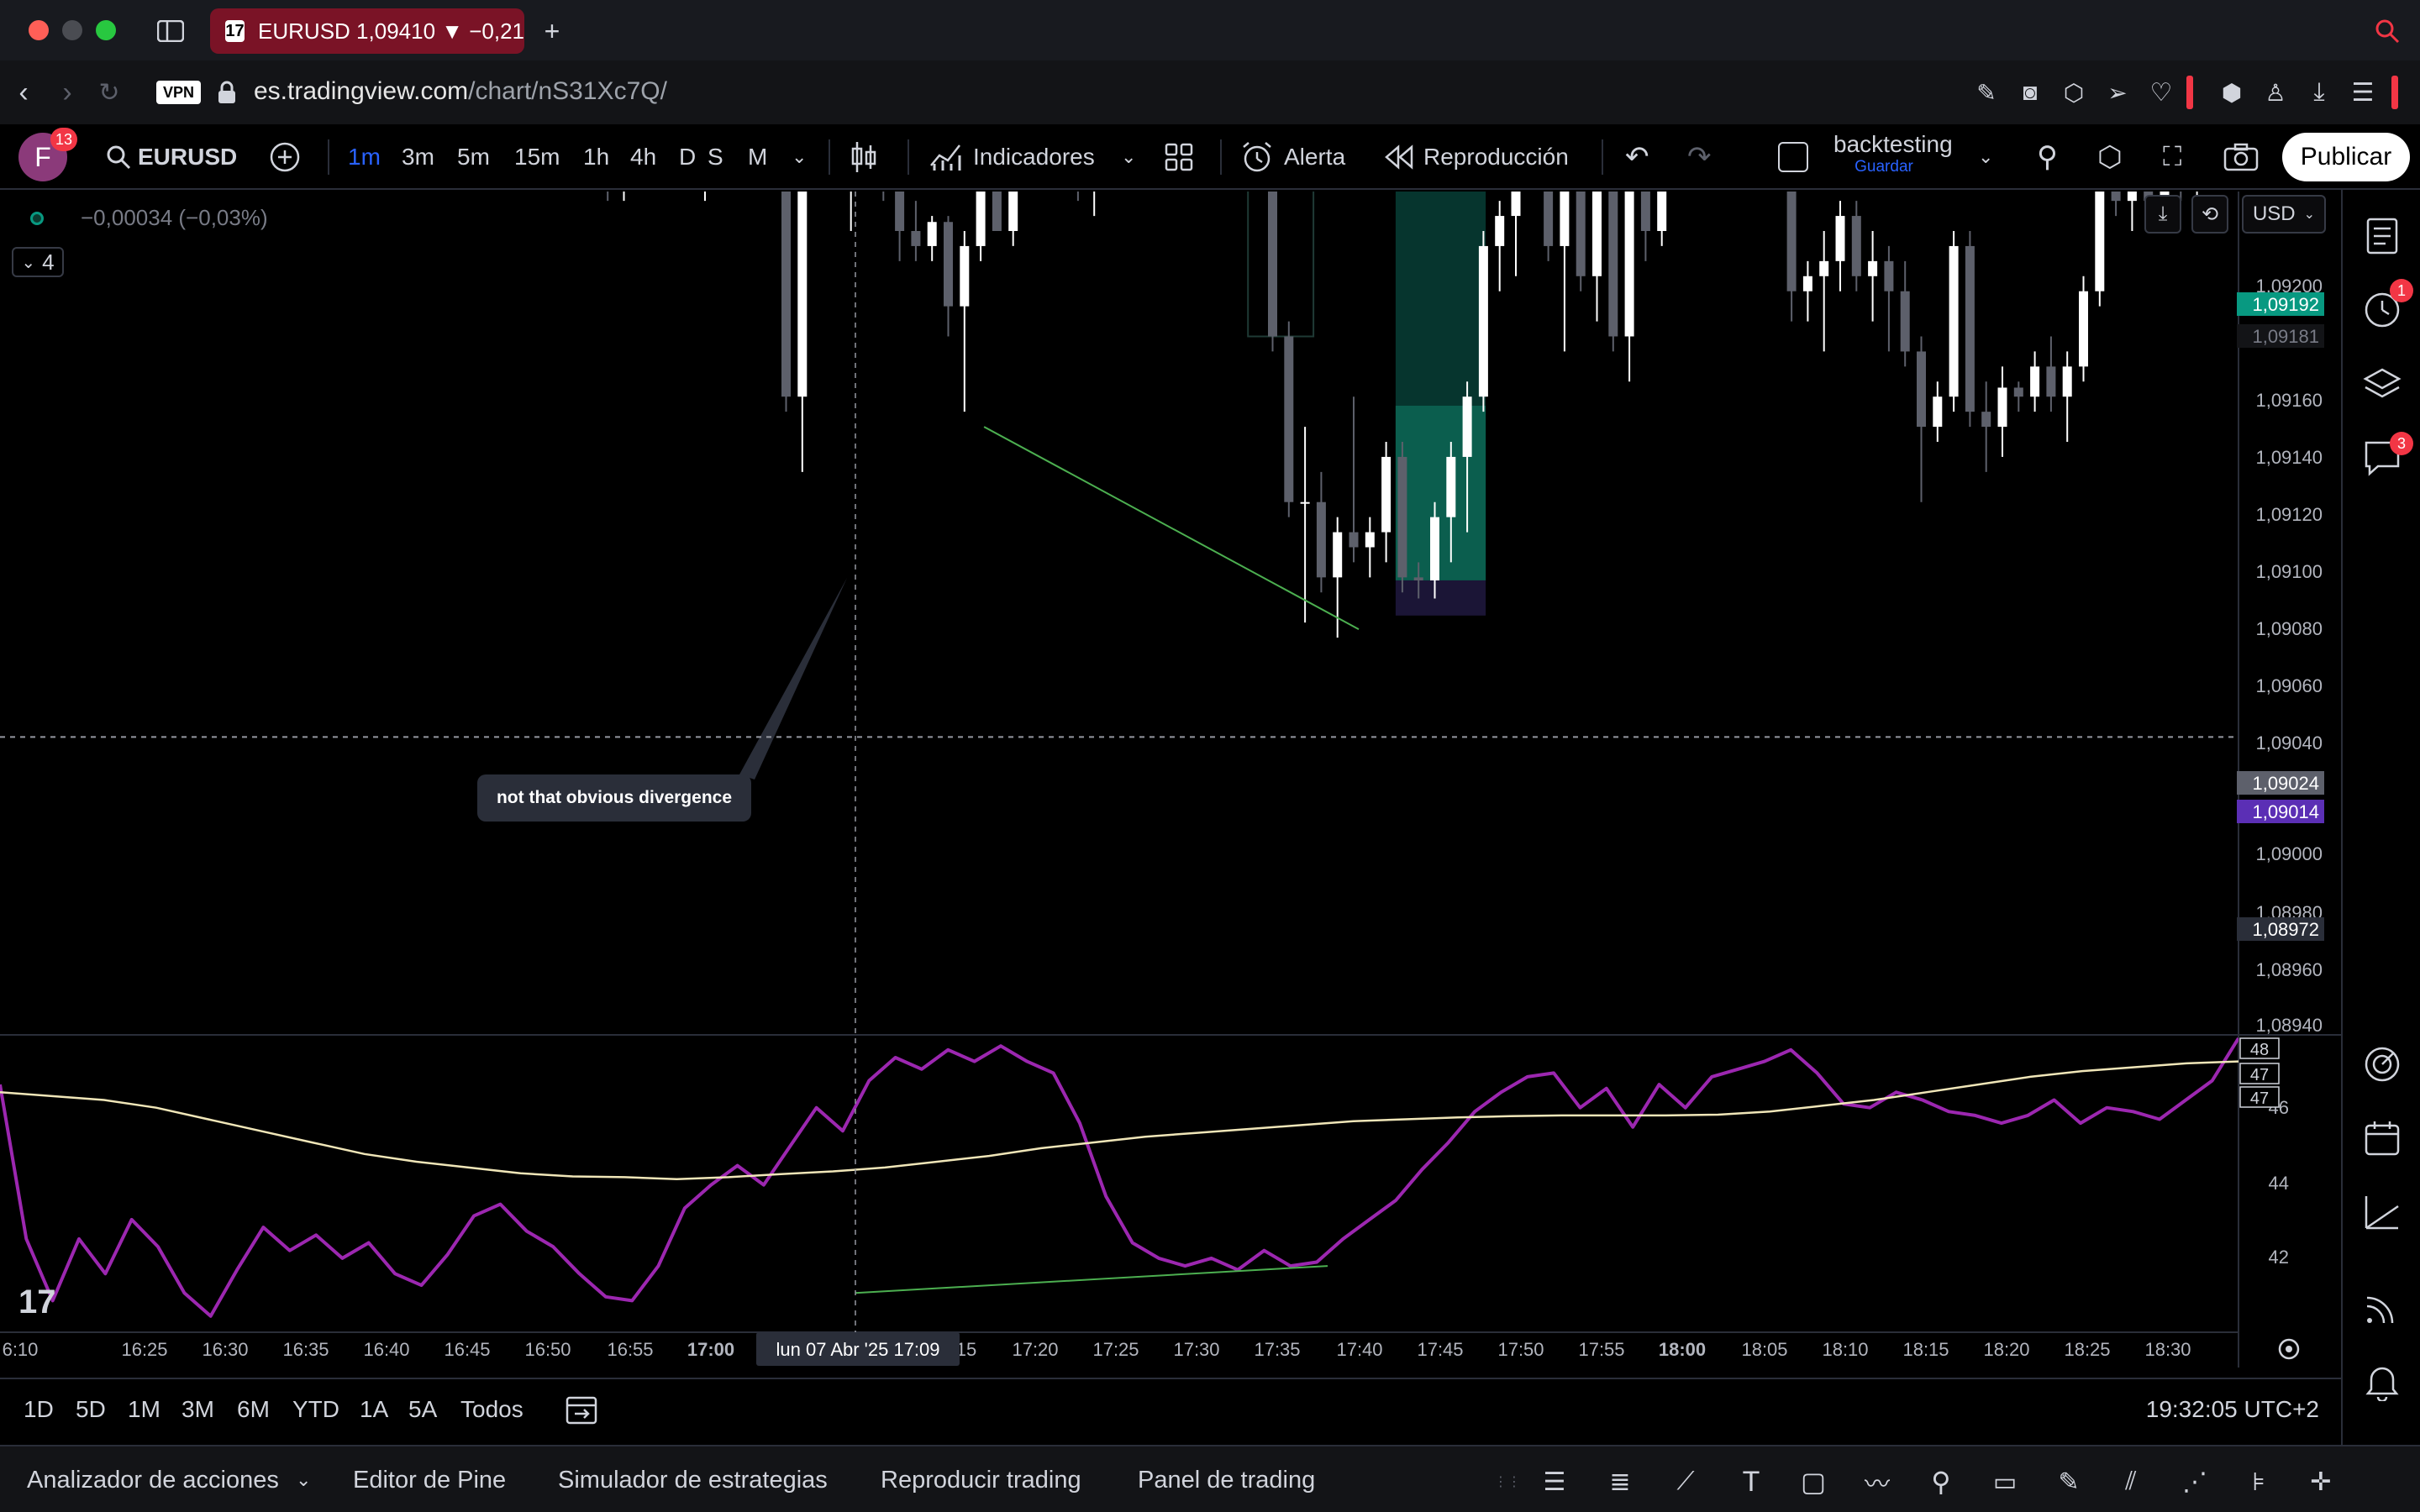 The image size is (2420, 1512). I want to click on edit-icon: ✎, so click(1986, 92).